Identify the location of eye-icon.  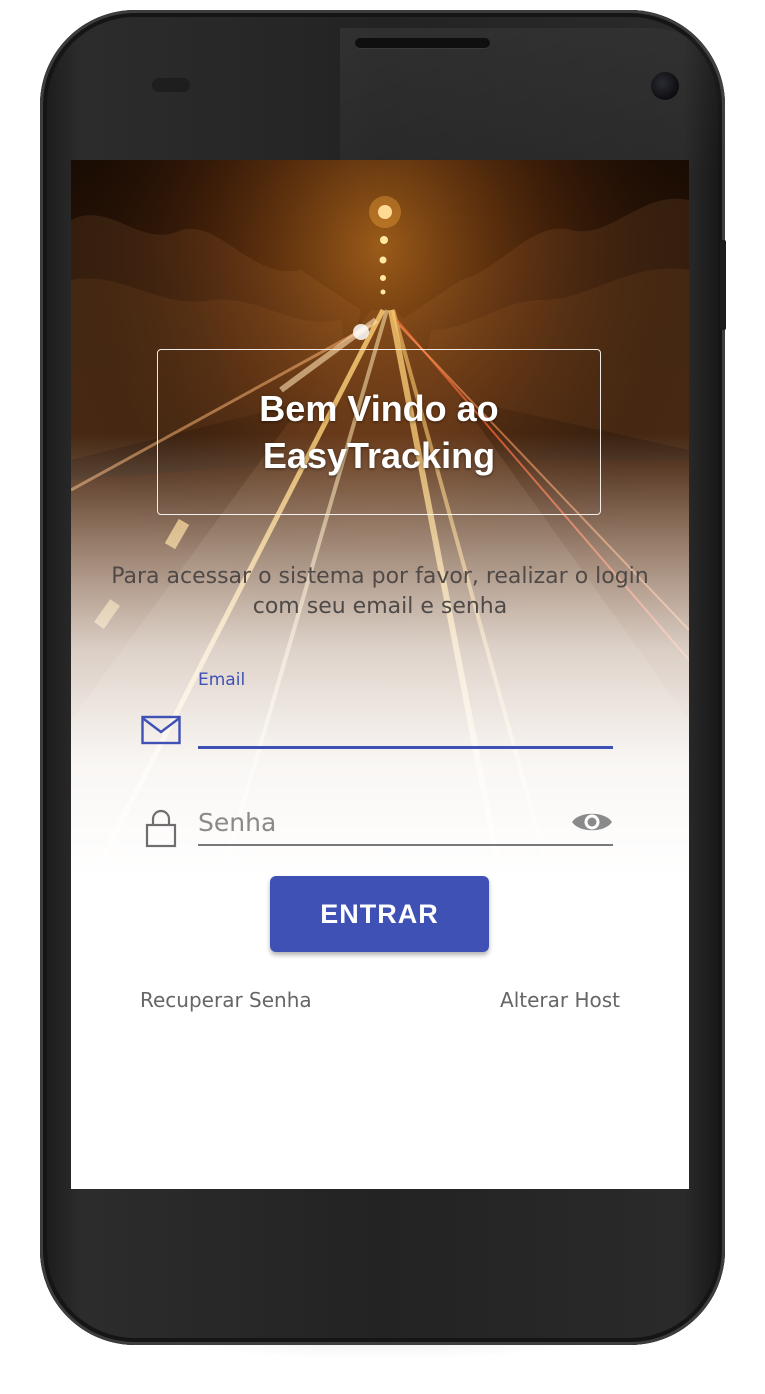
(592, 822).